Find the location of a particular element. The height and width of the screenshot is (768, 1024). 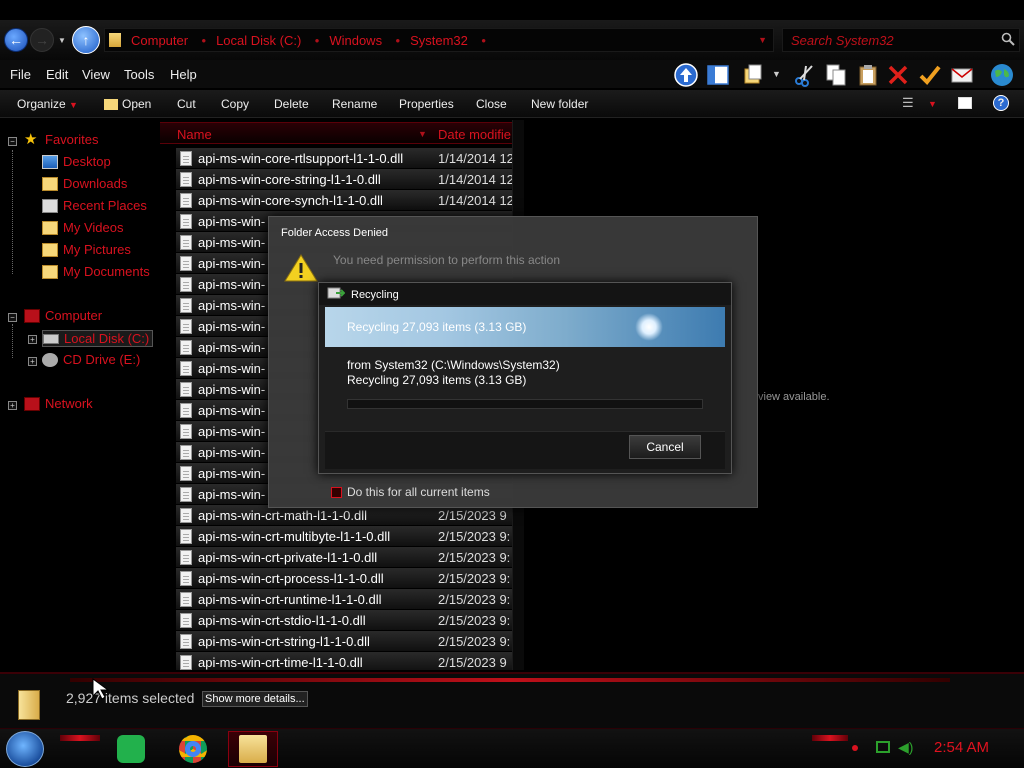

taskbar-app-explorer is located at coordinates (253, 749).